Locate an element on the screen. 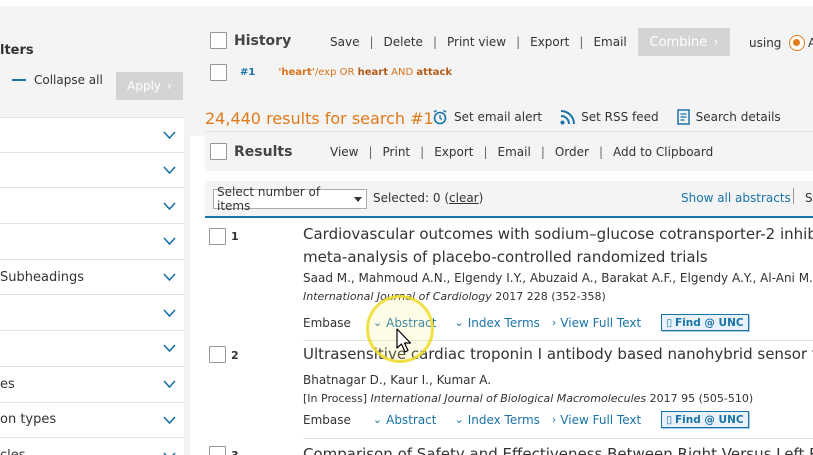 The width and height of the screenshot is (813, 455). results-header: Results is located at coordinates (251, 151).